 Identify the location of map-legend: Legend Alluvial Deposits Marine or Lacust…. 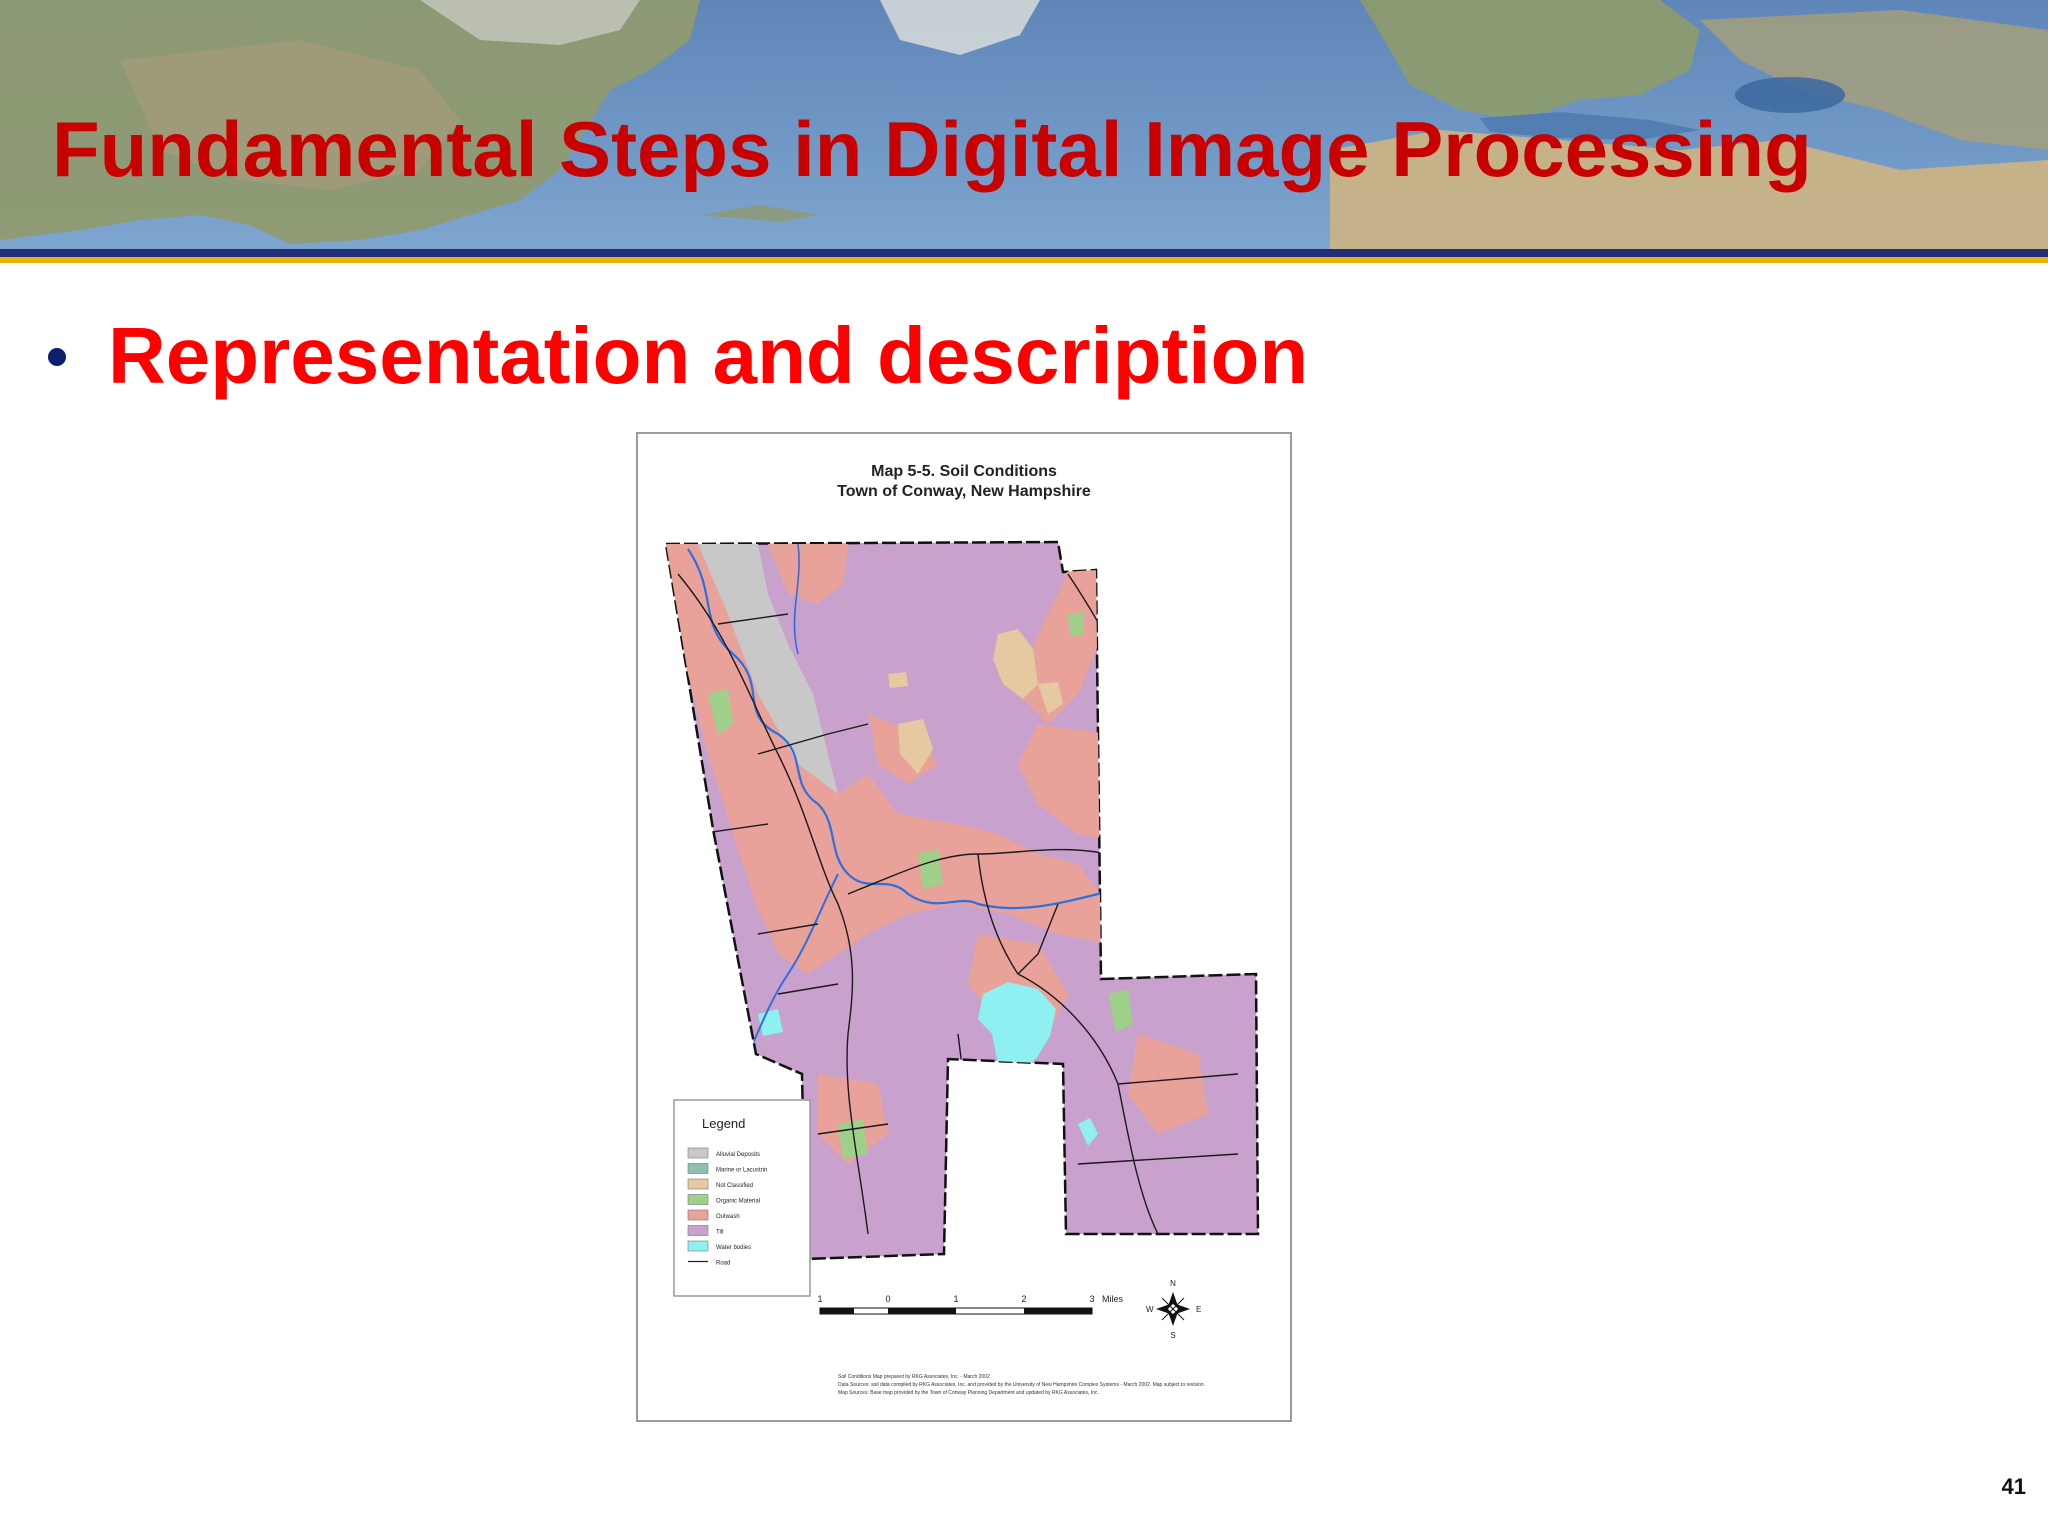
(742, 1198).